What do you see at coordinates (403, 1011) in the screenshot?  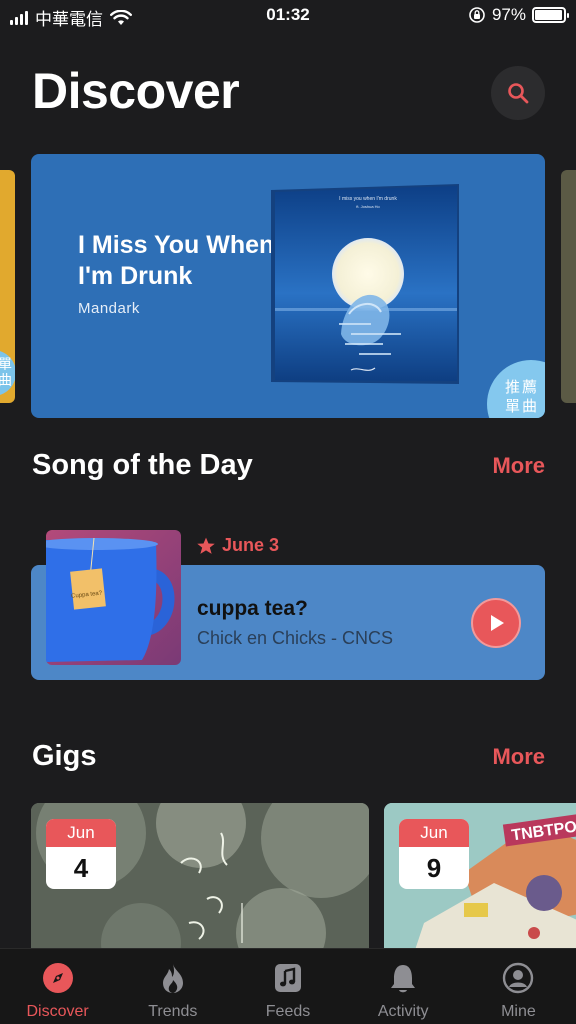 I see `tab-label: Activity` at bounding box center [403, 1011].